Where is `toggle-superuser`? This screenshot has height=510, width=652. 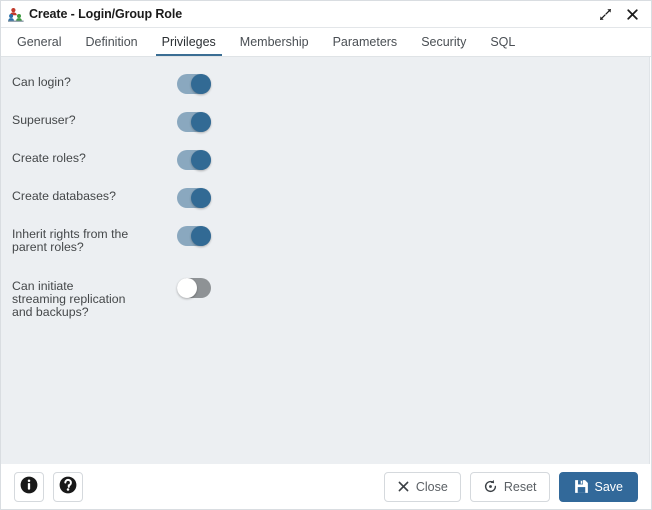
toggle-superuser is located at coordinates (194, 122).